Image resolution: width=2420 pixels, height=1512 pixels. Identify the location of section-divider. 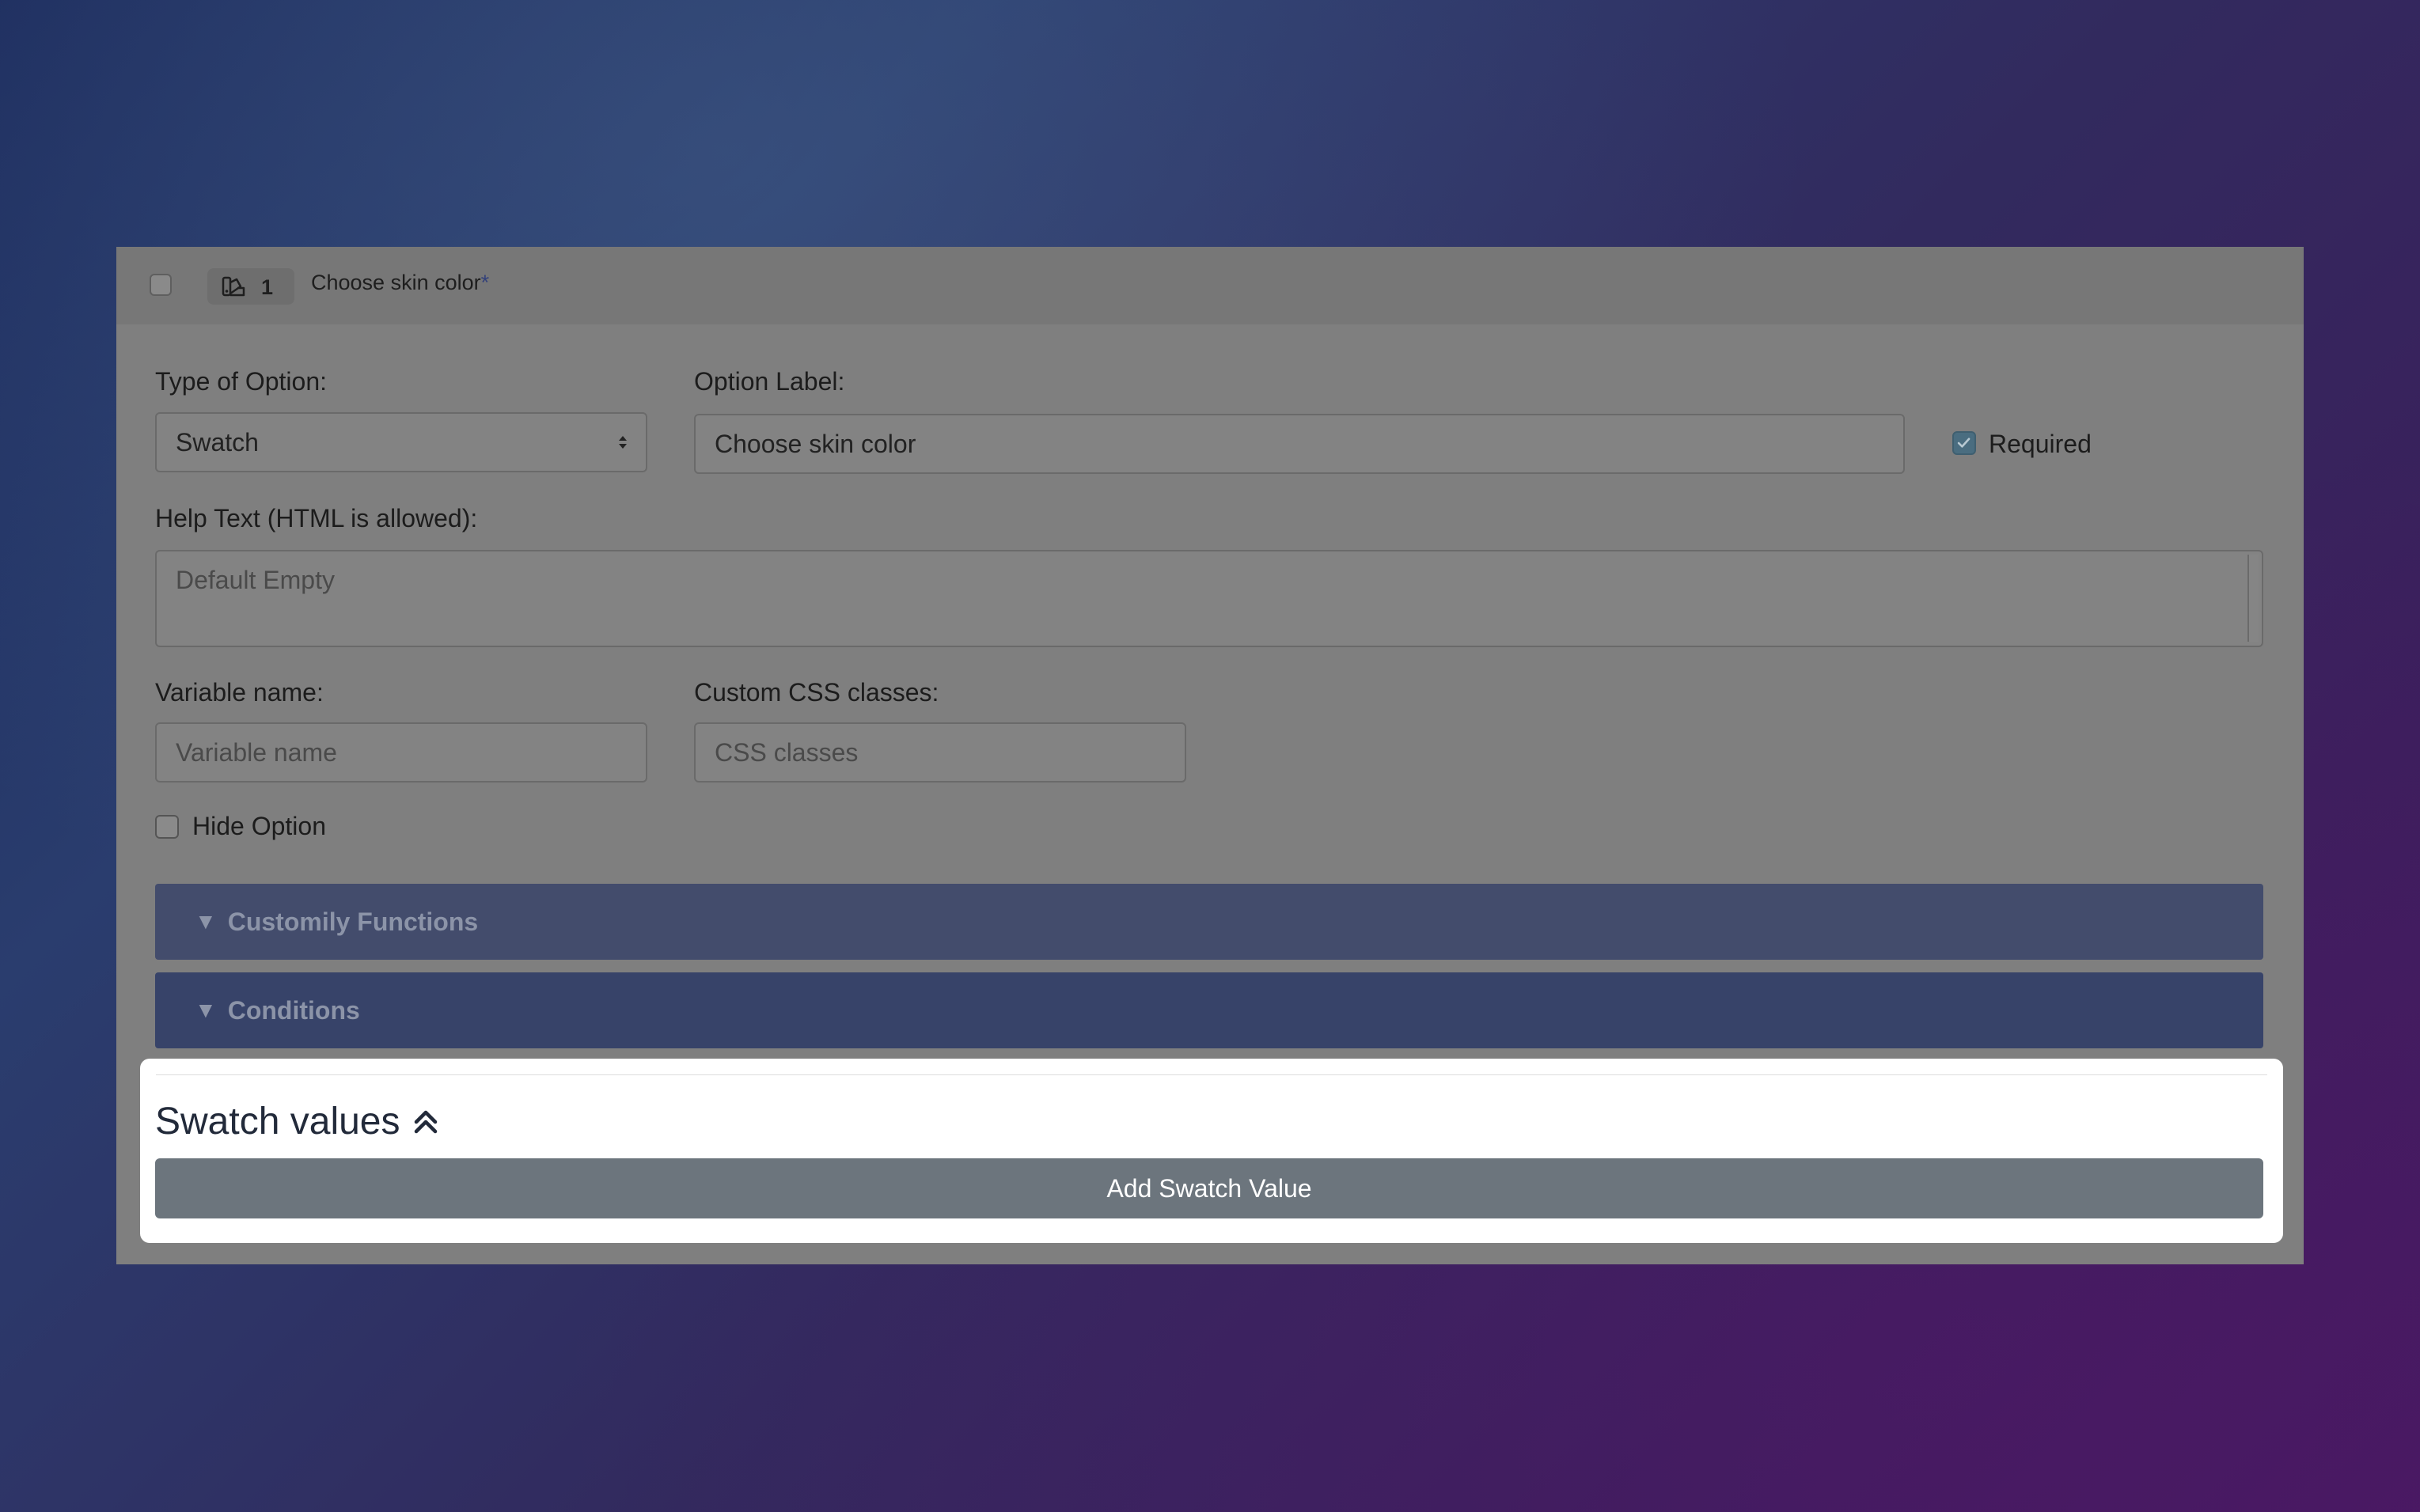
(1211, 1074).